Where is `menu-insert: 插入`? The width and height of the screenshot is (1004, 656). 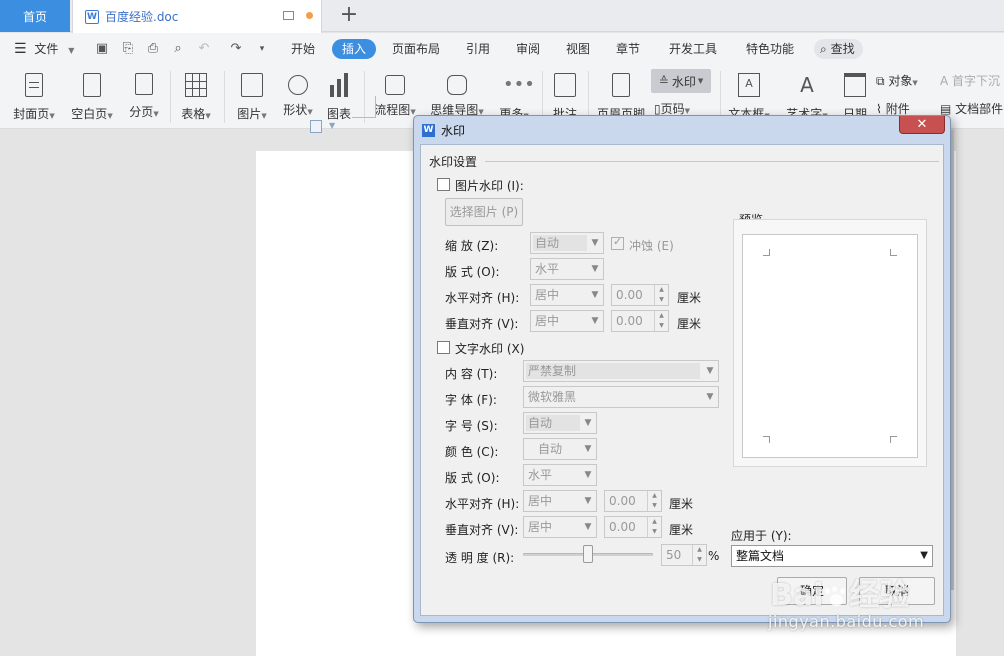 menu-insert: 插入 is located at coordinates (354, 49).